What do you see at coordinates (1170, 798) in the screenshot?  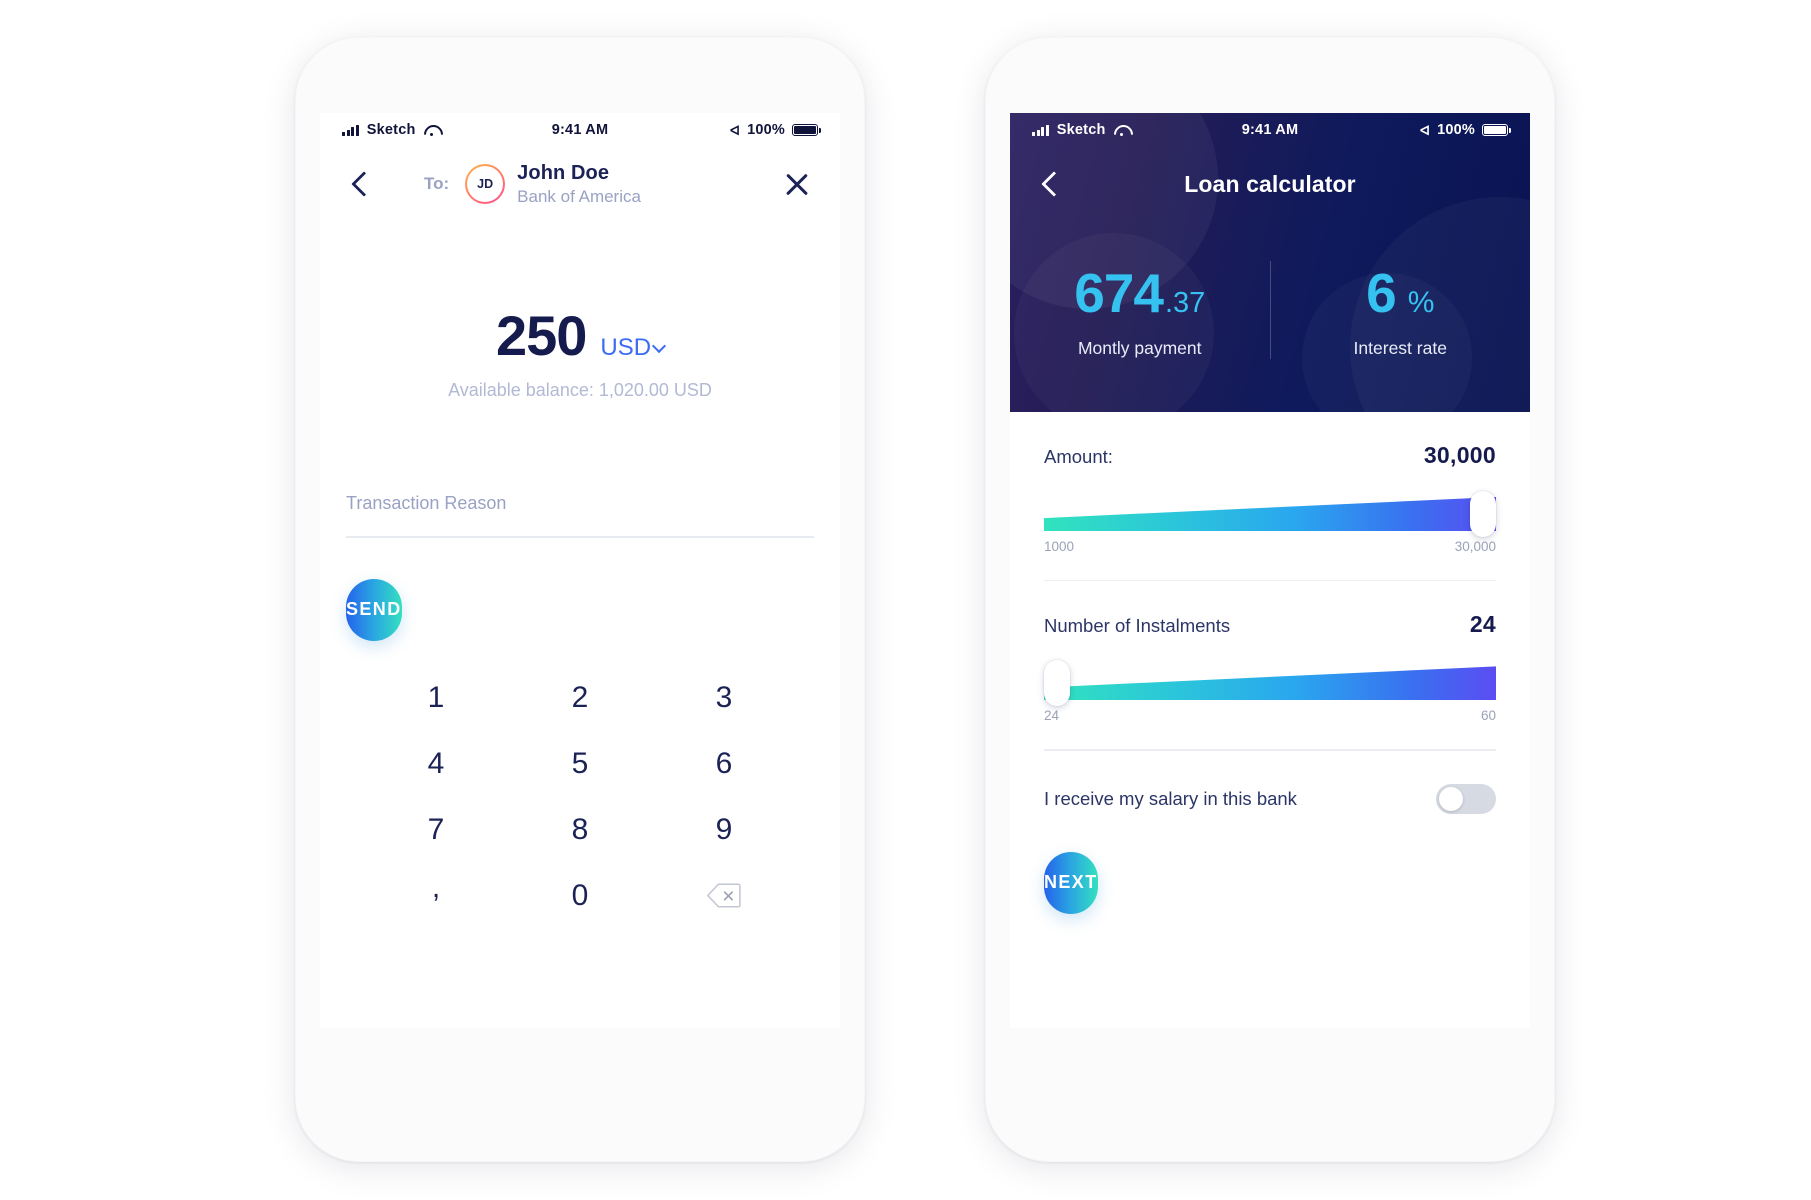 I see `salary-toggle-label: I receive my salary in this bank` at bounding box center [1170, 798].